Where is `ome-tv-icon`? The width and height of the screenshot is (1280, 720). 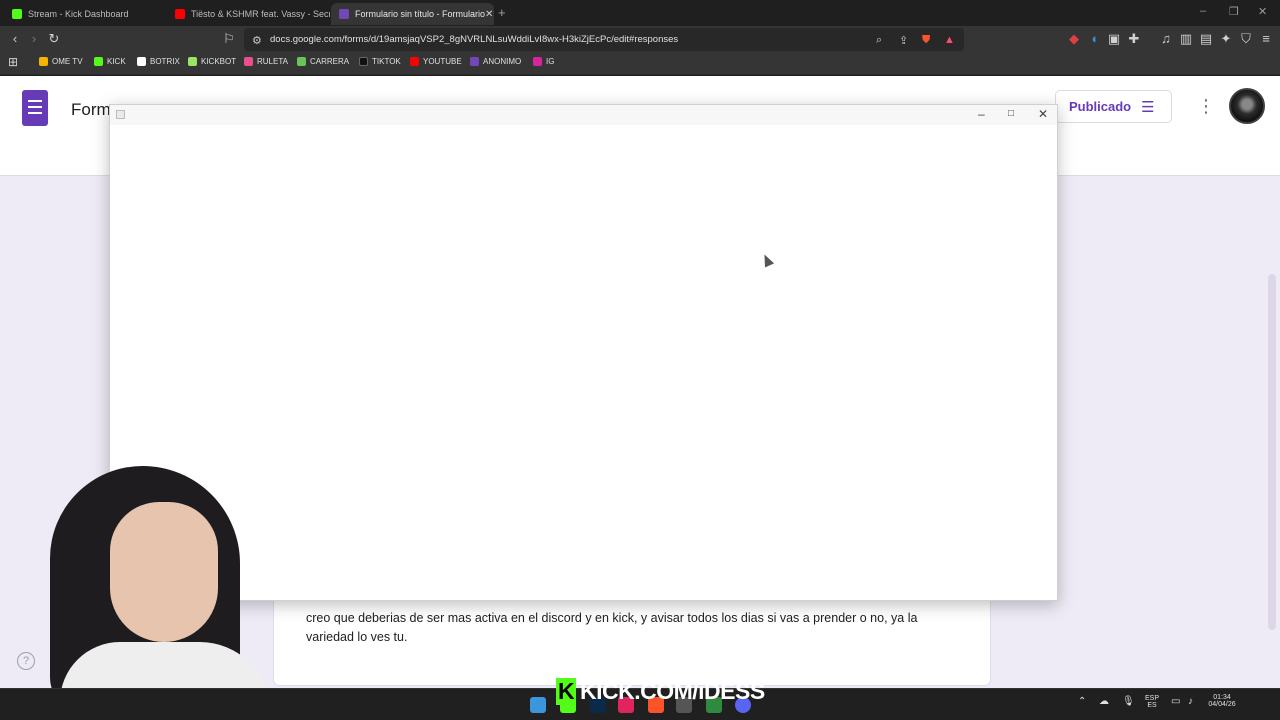 ome-tv-icon is located at coordinates (43, 61).